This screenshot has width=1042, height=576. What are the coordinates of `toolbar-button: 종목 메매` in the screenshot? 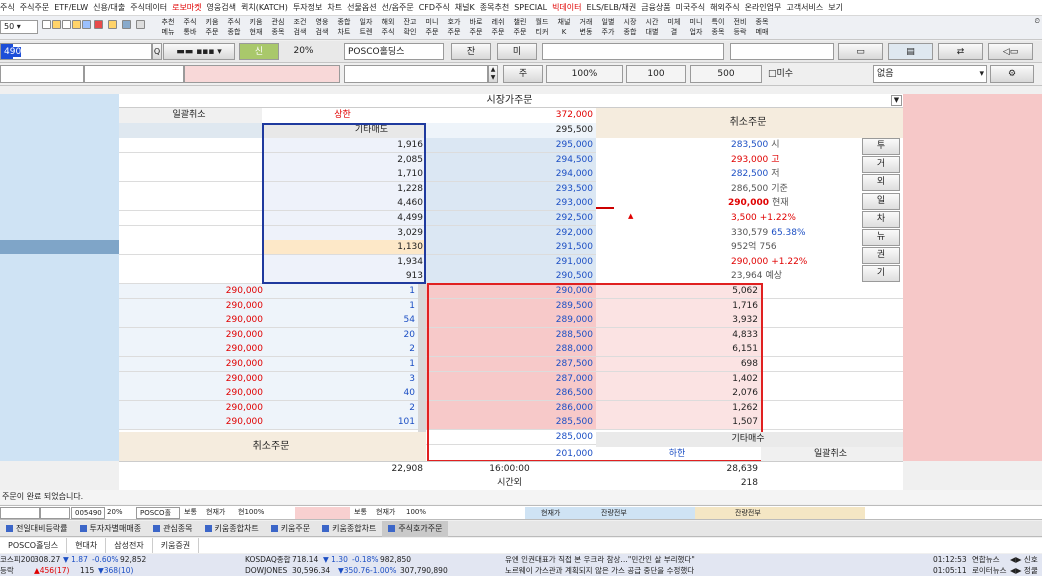 It's located at (762, 27).